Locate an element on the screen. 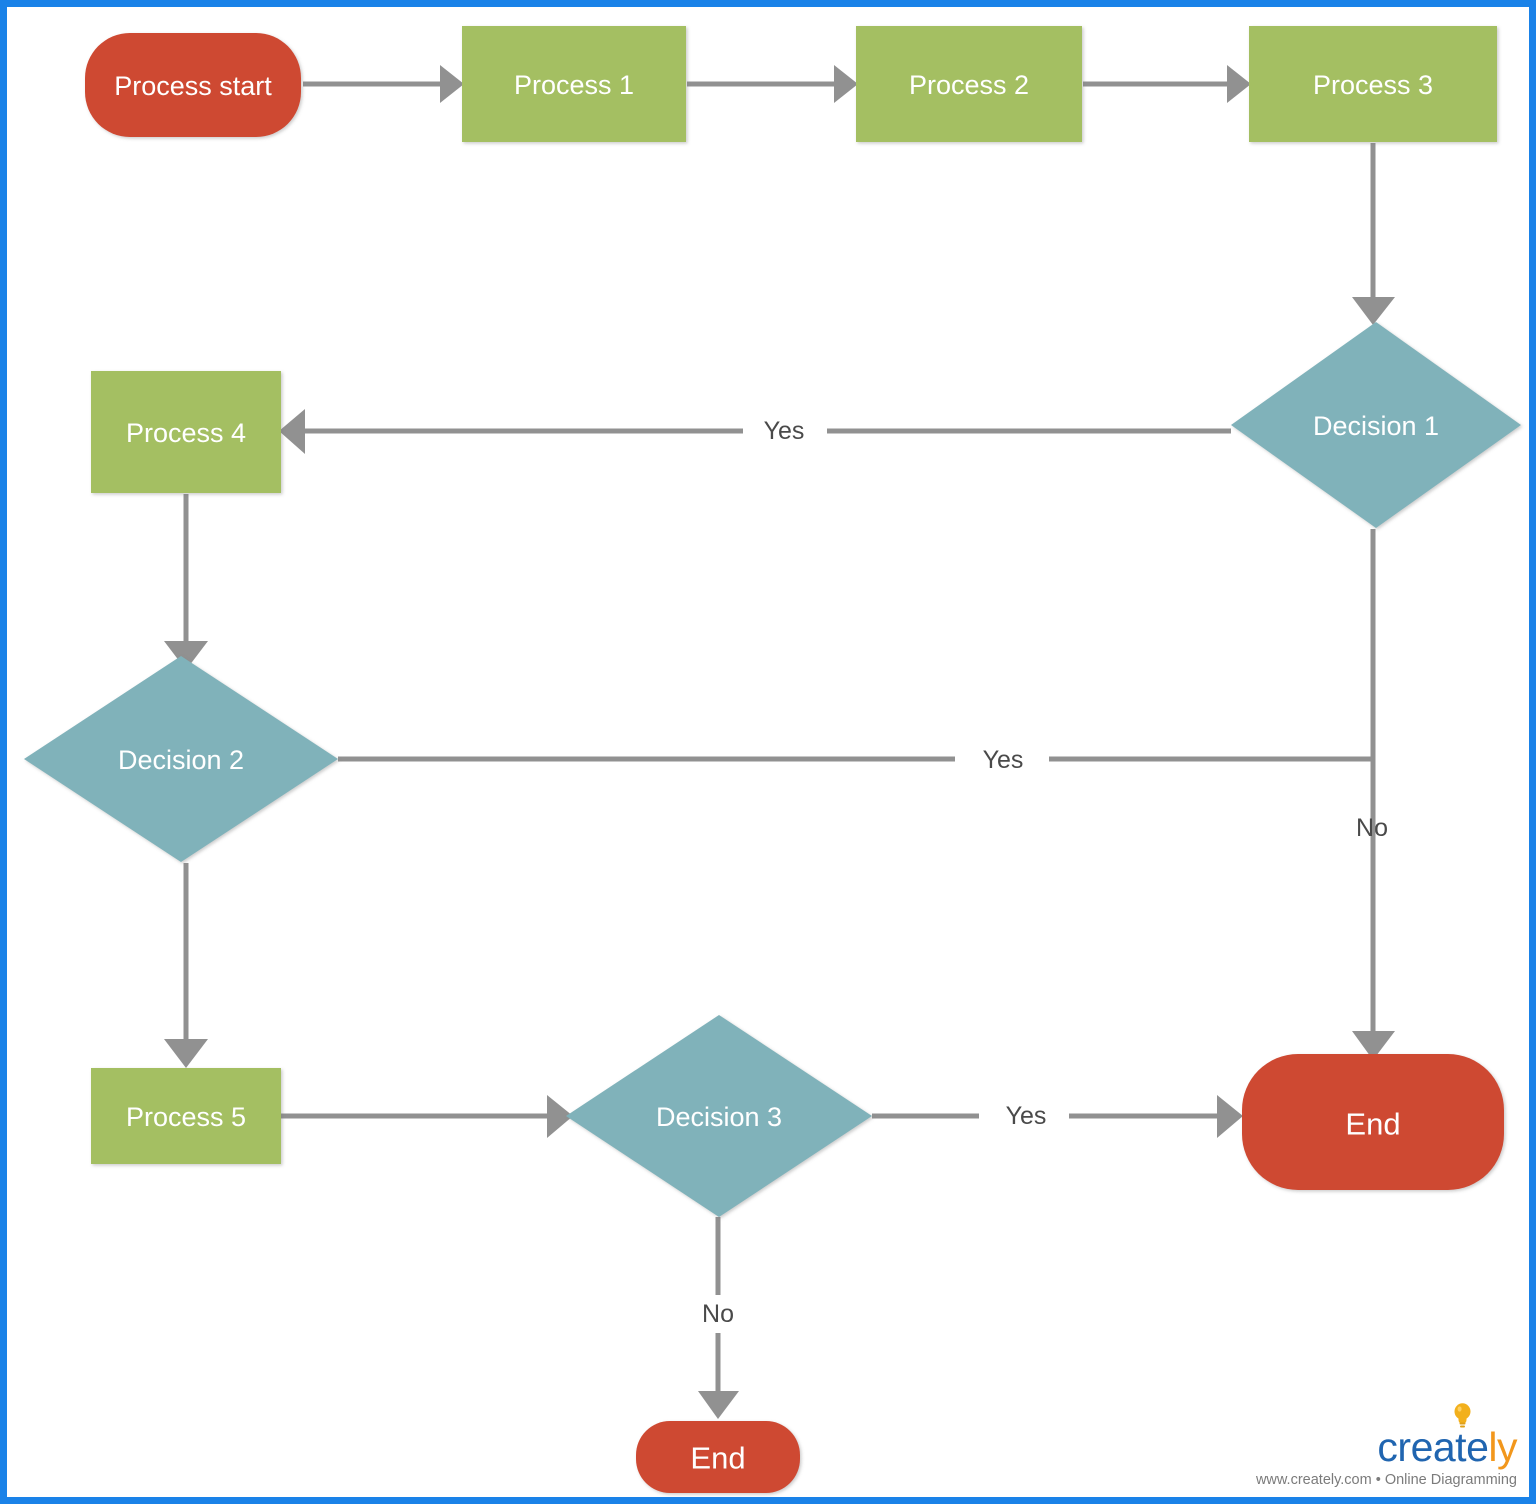 The width and height of the screenshot is (1536, 1504). node-process-4-label: Process 4 is located at coordinates (186, 433).